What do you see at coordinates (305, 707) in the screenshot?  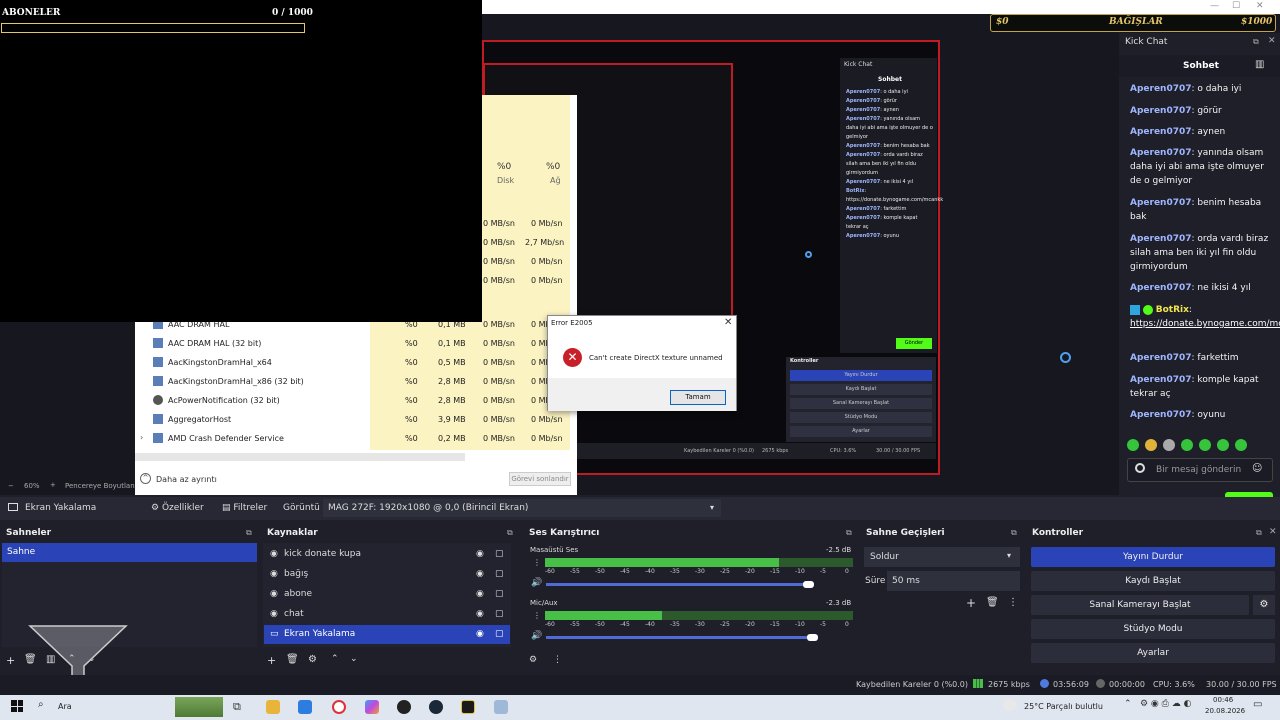 I see `edge-icon` at bounding box center [305, 707].